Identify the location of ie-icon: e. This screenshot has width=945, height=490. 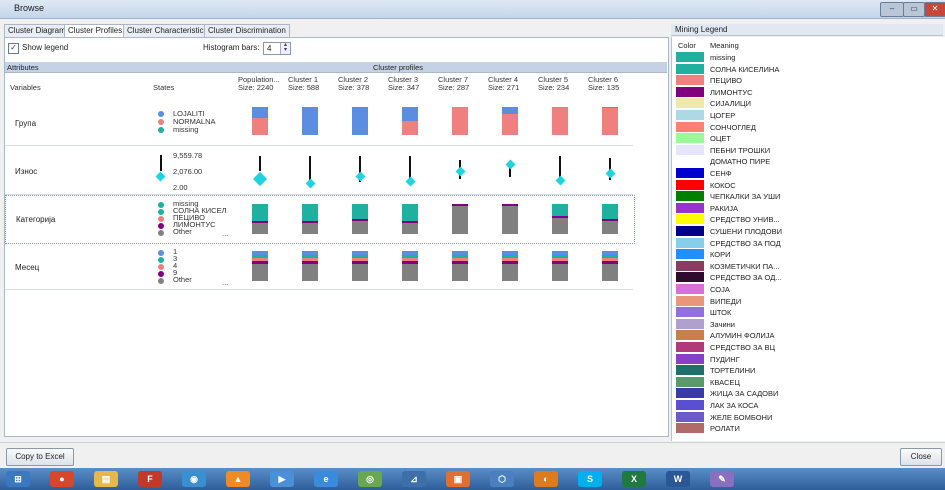
(326, 479).